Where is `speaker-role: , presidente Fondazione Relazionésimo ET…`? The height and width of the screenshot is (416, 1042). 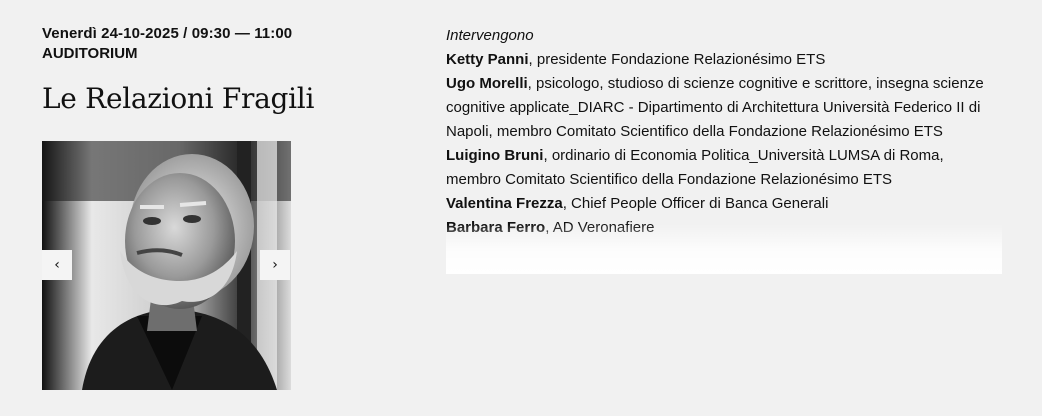
speaker-role: , presidente Fondazione Relazionésimo ET… is located at coordinates (677, 59).